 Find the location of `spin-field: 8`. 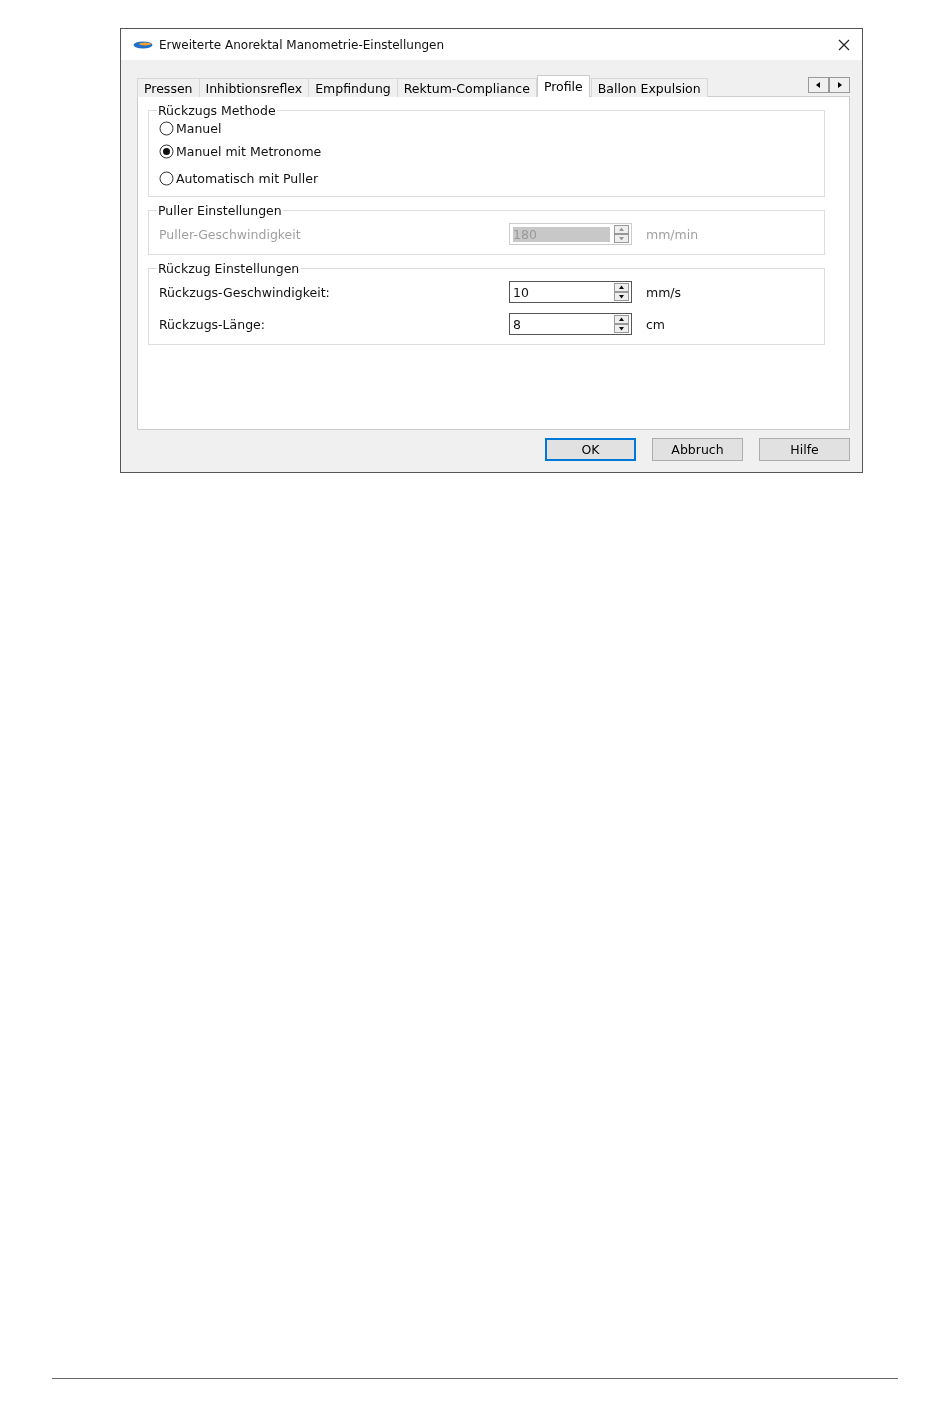

spin-field: 8 is located at coordinates (570, 324).